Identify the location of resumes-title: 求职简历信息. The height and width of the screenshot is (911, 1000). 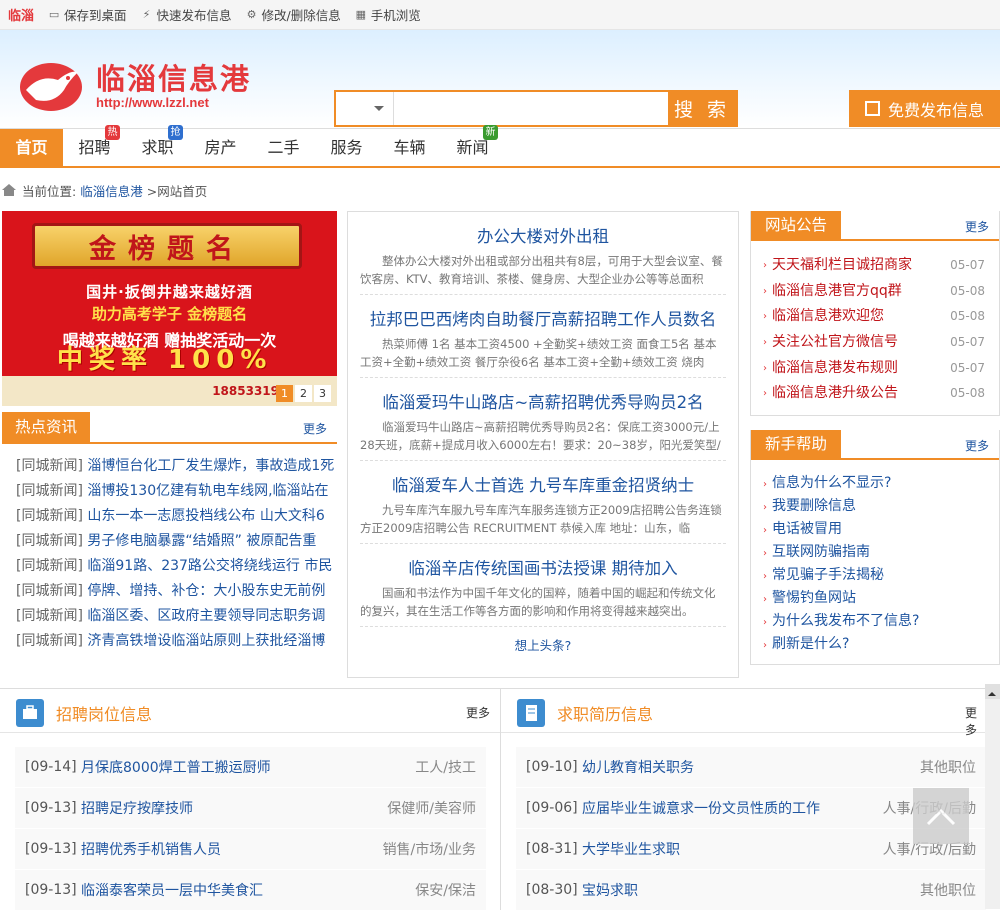
(605, 714).